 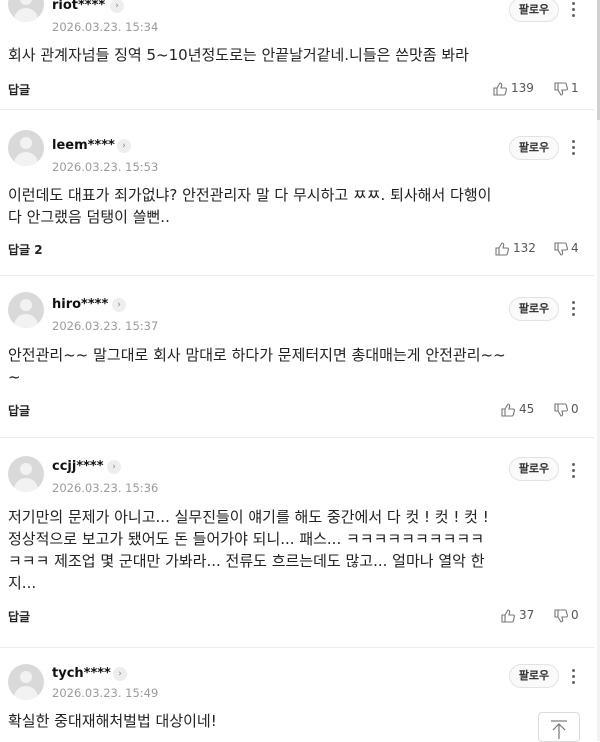 What do you see at coordinates (78, 466) in the screenshot?
I see `comment-username: ccjj****` at bounding box center [78, 466].